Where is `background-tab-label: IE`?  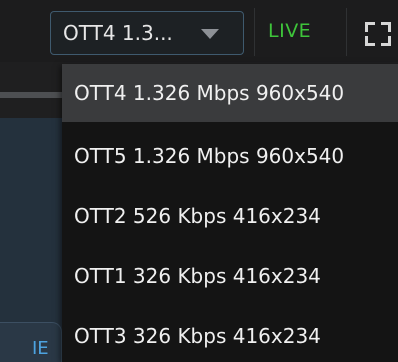 background-tab-label: IE is located at coordinates (40, 348).